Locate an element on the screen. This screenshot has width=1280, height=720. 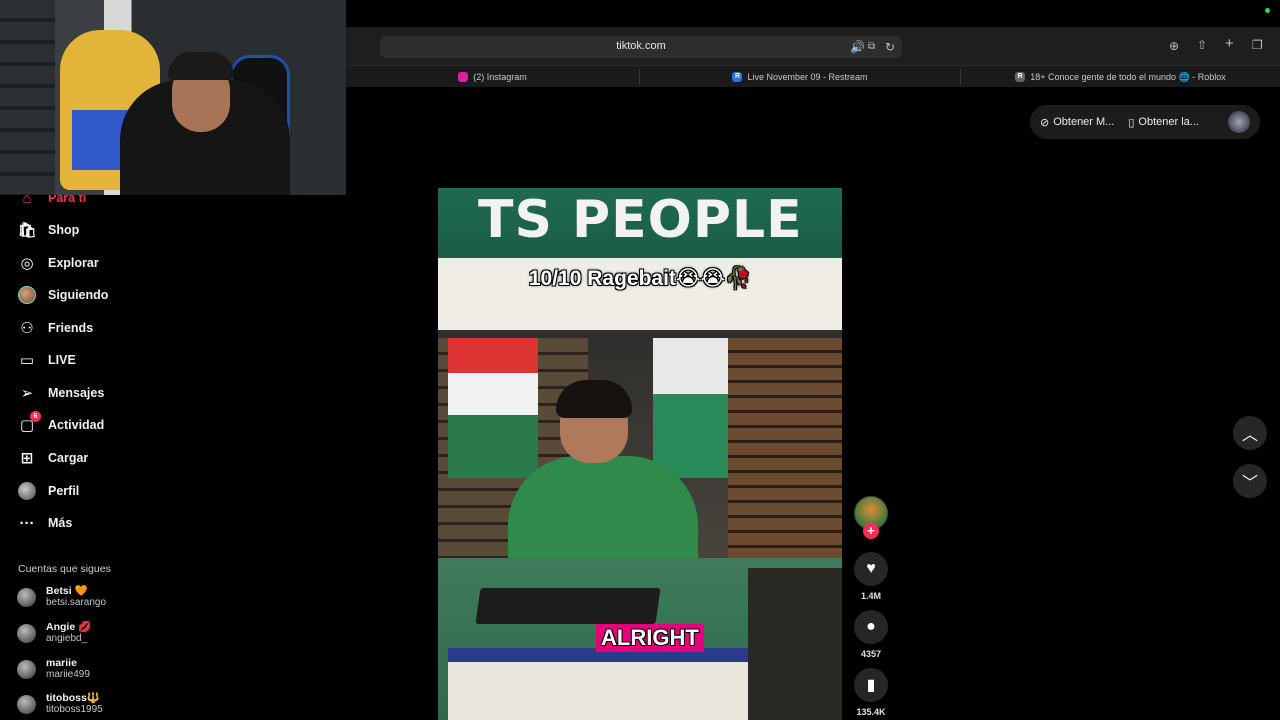
instagram-icon is located at coordinates (463, 77).